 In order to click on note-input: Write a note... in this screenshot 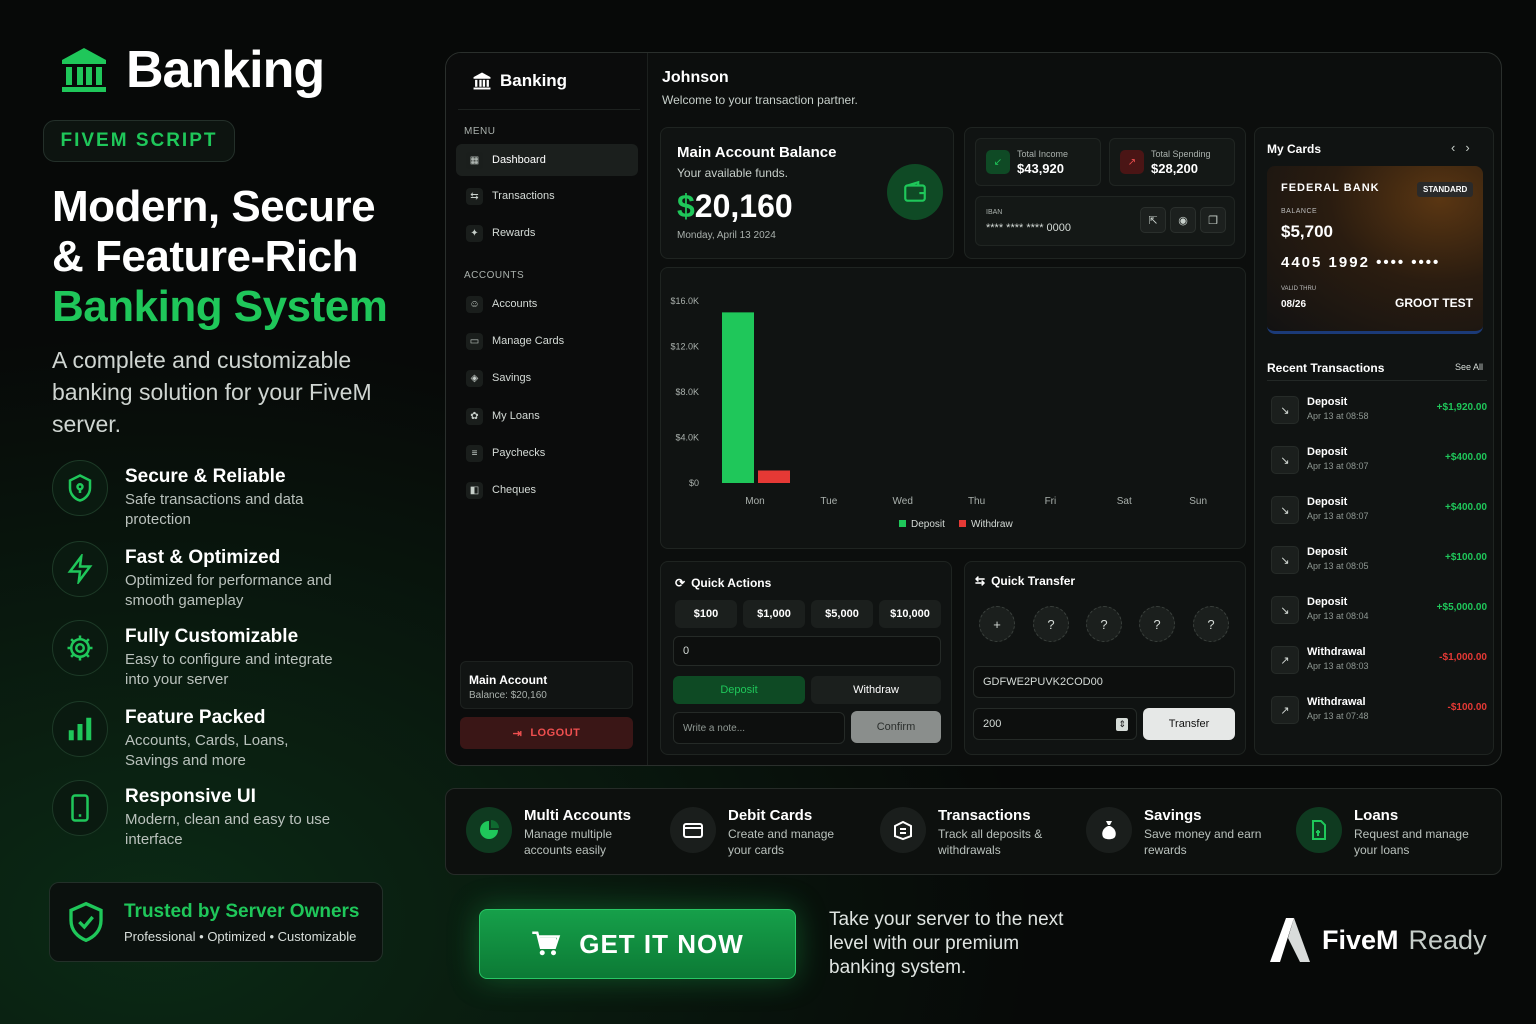, I will do `click(759, 728)`.